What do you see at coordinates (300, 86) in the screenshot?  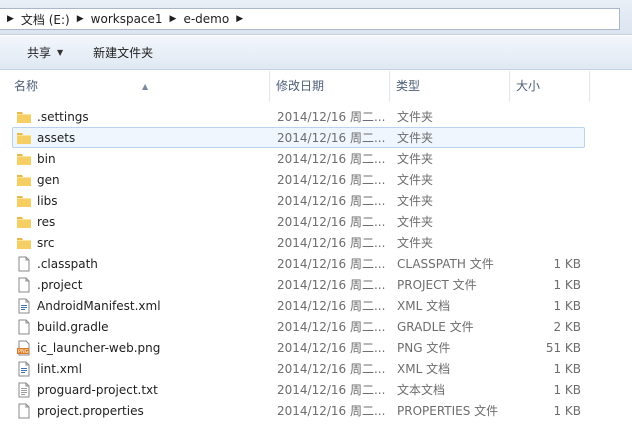 I see `column-header-date-label: 修改日期` at bounding box center [300, 86].